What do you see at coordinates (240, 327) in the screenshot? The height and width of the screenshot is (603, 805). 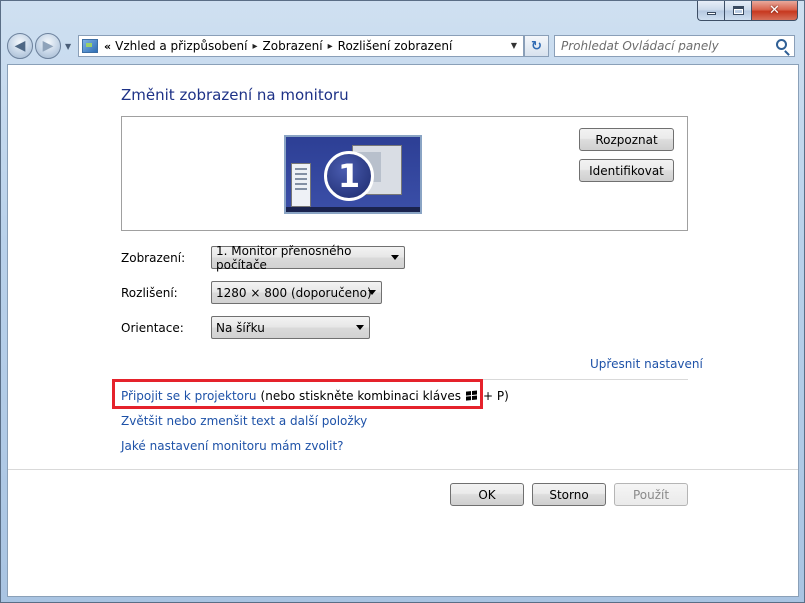 I see `orientation-select-value: Na šířku` at bounding box center [240, 327].